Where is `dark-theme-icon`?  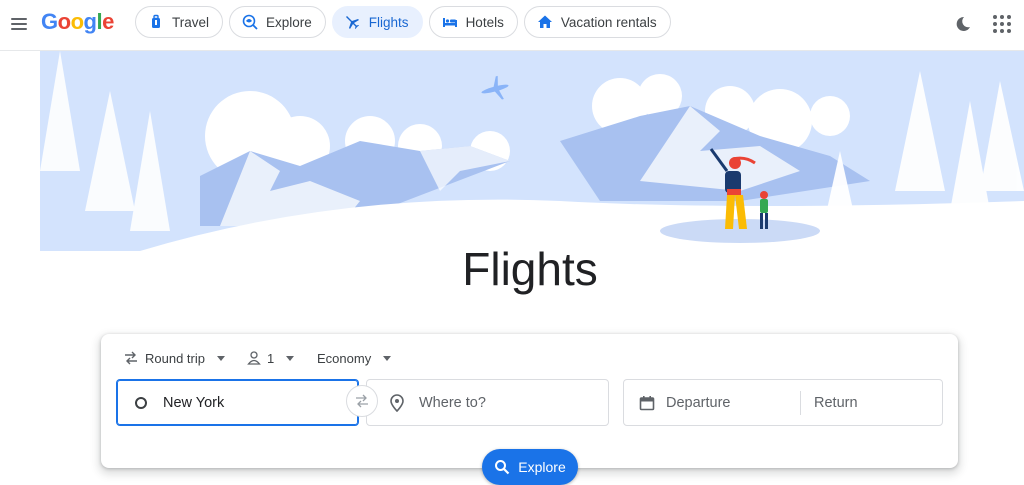 dark-theme-icon is located at coordinates (963, 24).